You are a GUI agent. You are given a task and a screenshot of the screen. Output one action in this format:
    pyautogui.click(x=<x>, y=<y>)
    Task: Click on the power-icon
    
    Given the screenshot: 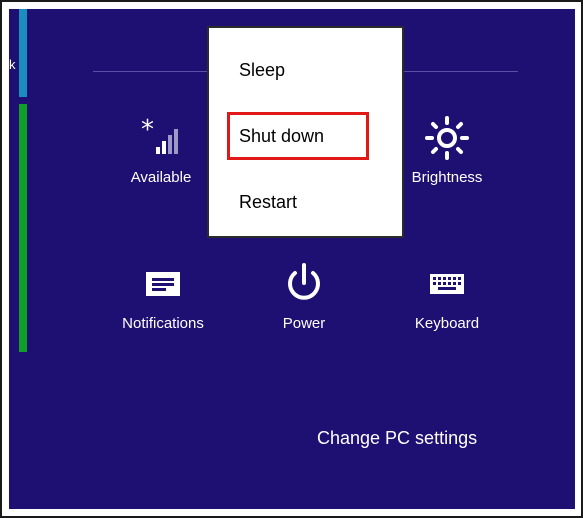 What is the action you would take?
    pyautogui.click(x=304, y=284)
    